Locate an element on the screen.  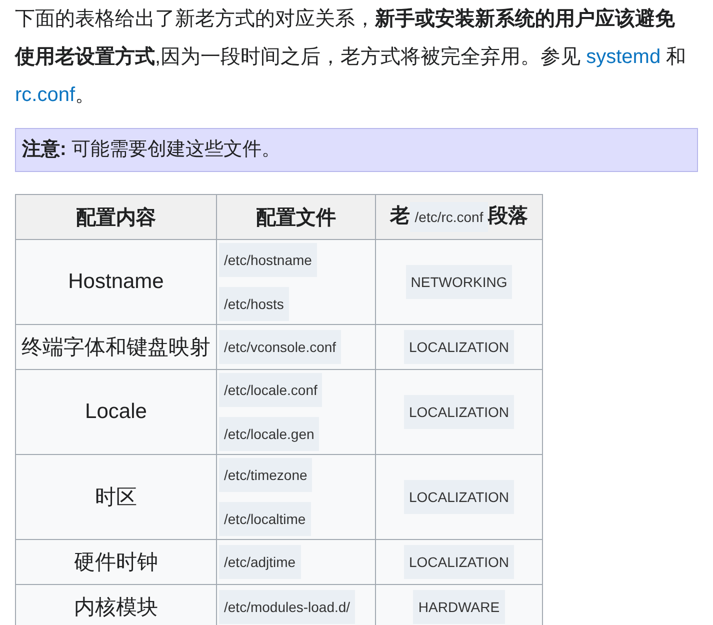
table-cell: 内核模块 is located at coordinates (116, 607).